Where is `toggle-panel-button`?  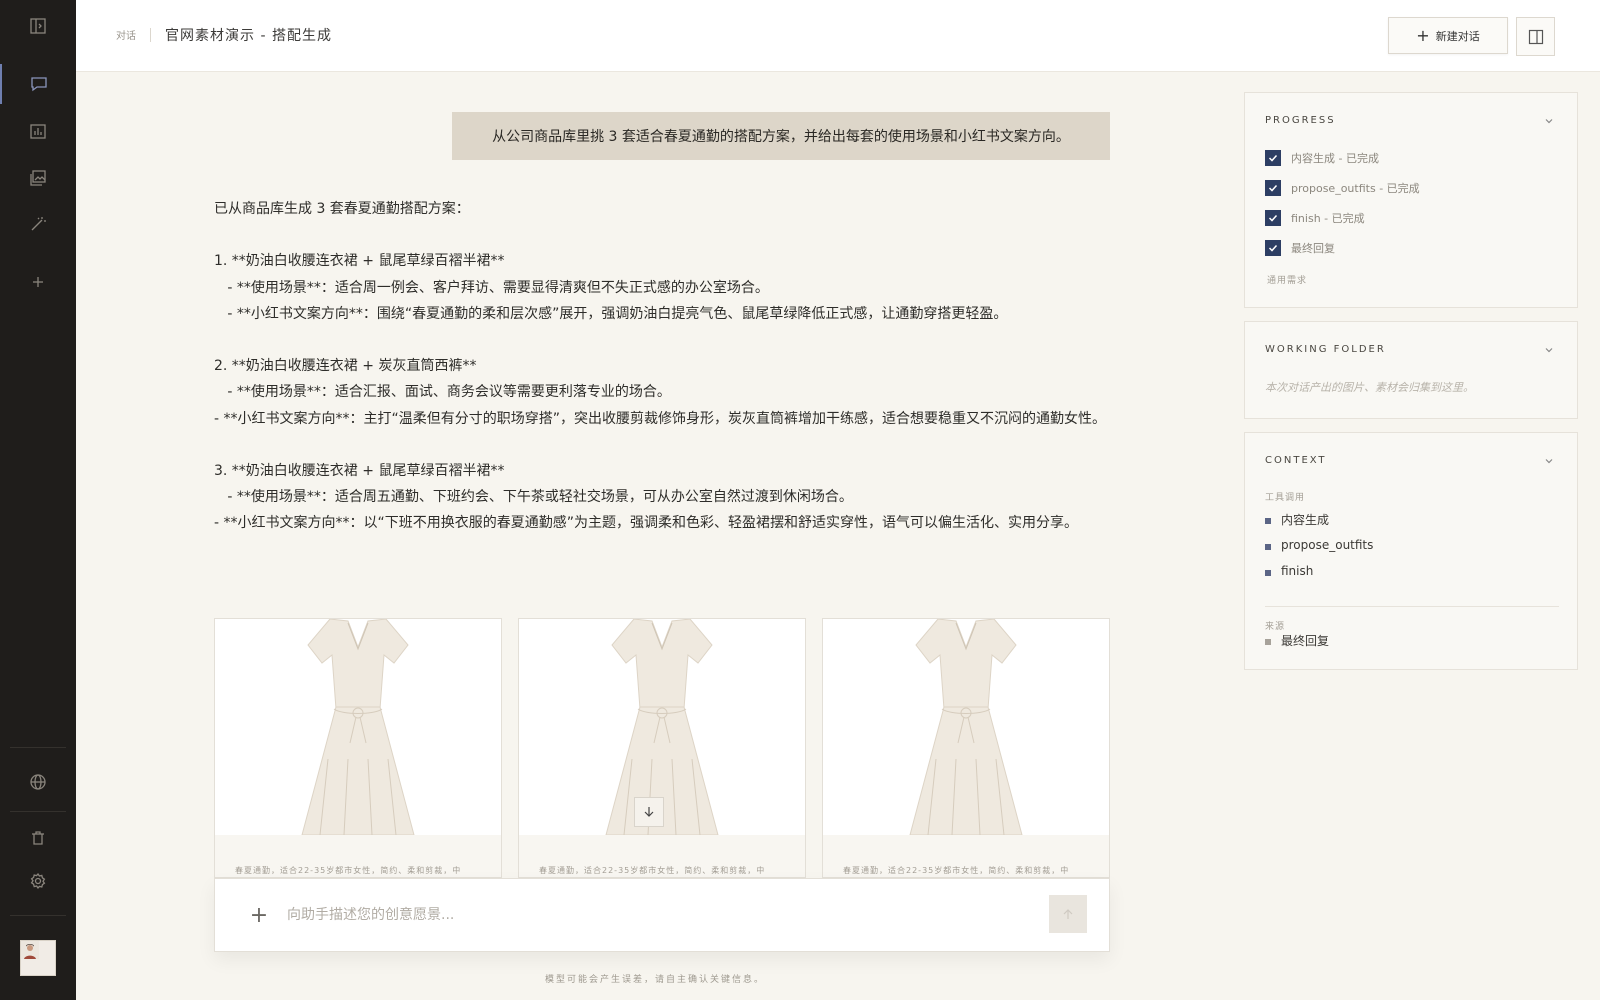 toggle-panel-button is located at coordinates (1535, 36).